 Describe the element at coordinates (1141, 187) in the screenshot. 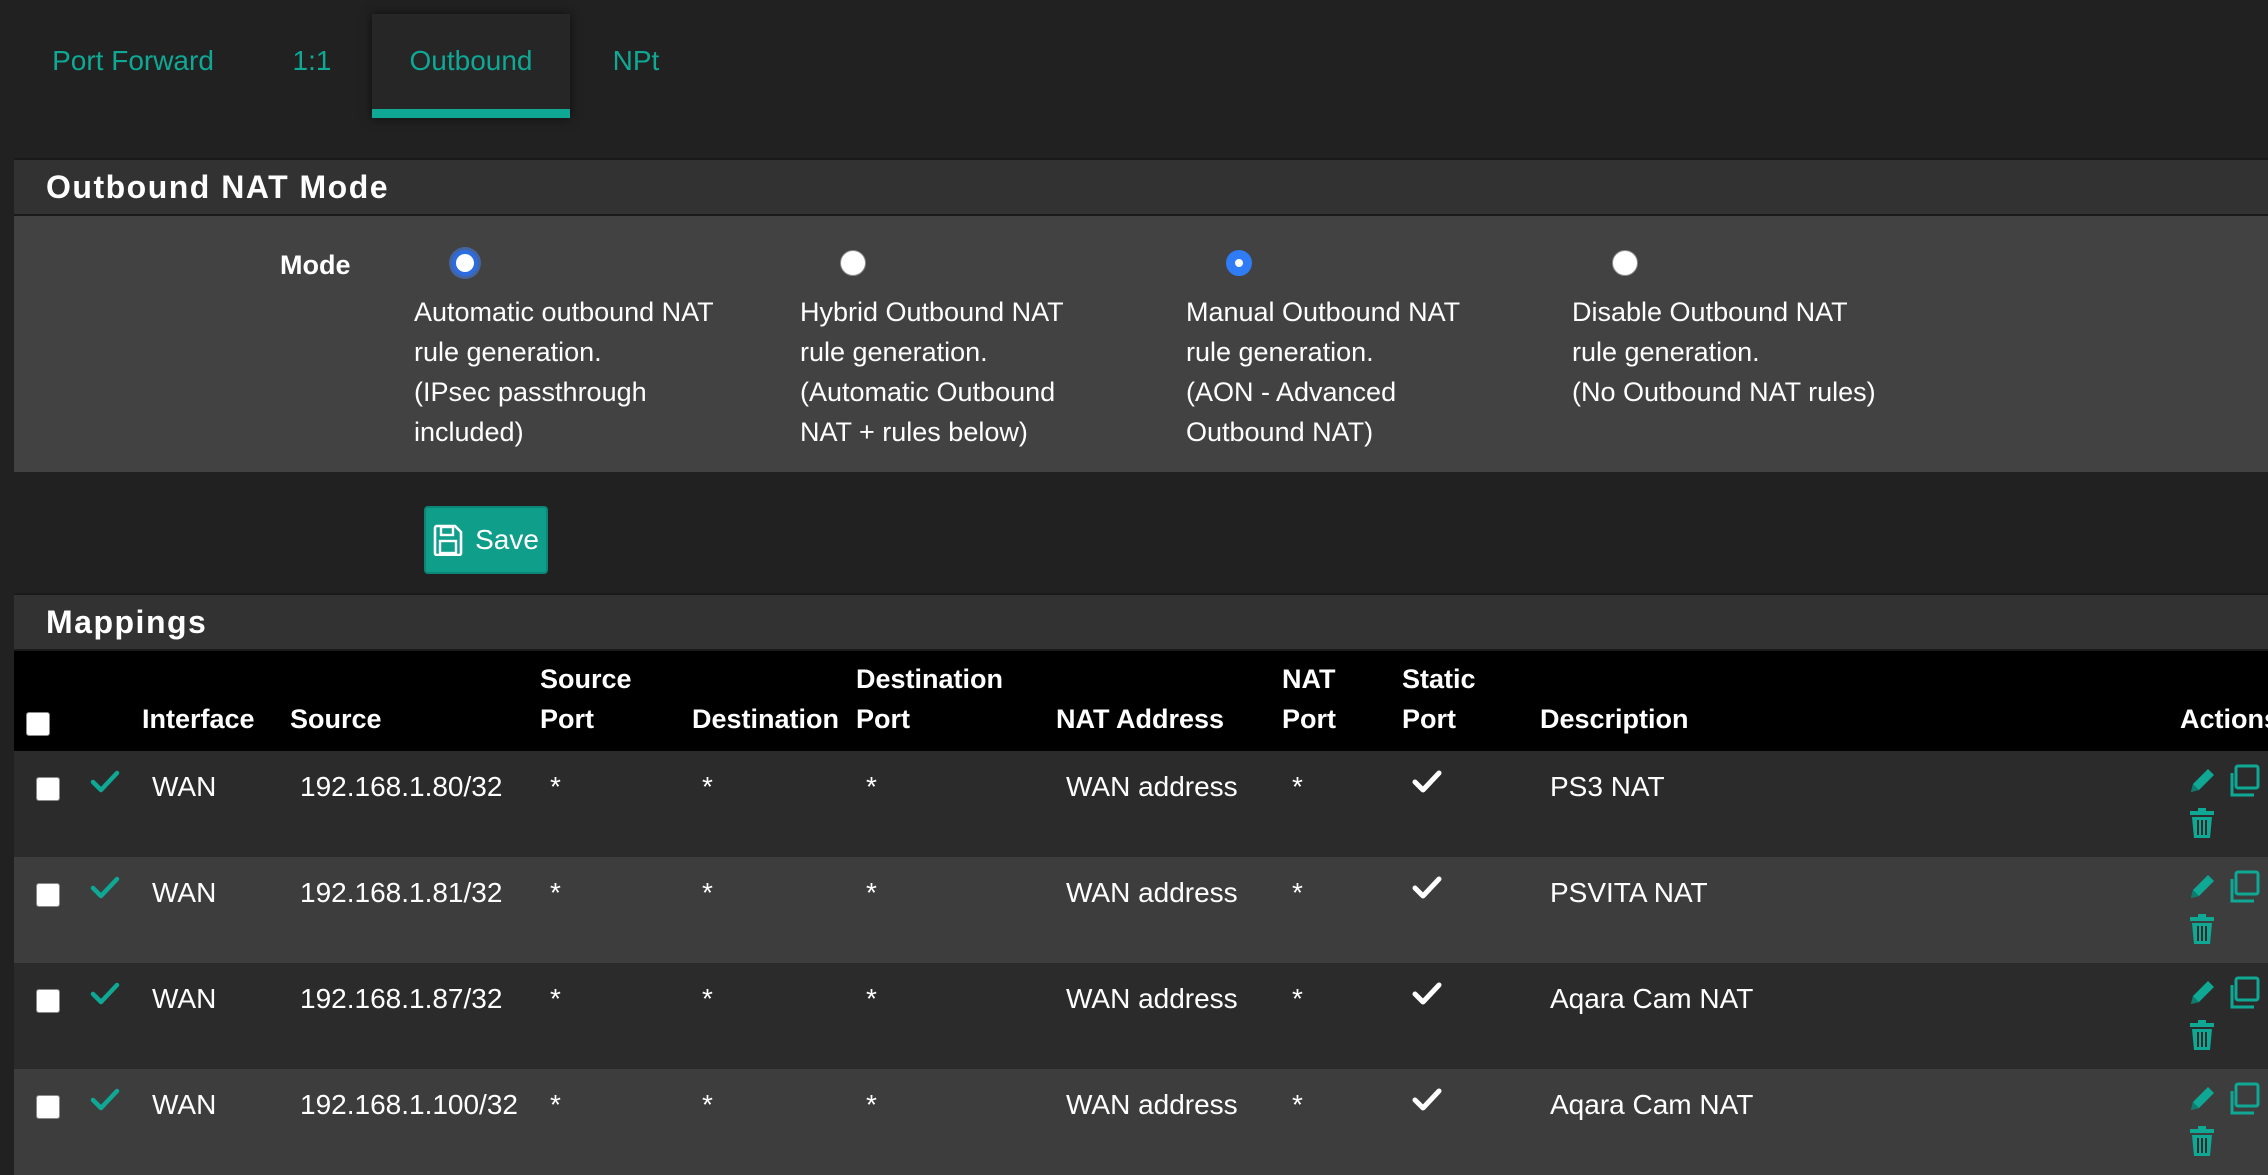

I see `panel-title: Outbound NAT Mode` at that location.